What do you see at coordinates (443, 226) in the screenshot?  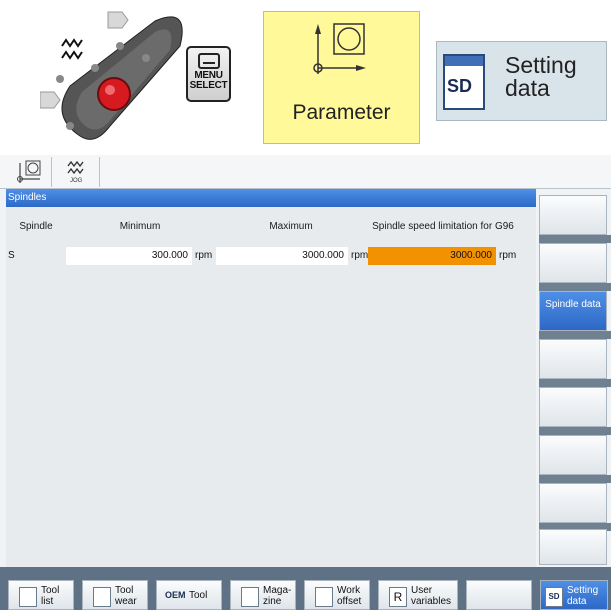 I see `column-header-g96-limit: Spindle speed limitation for G96` at bounding box center [443, 226].